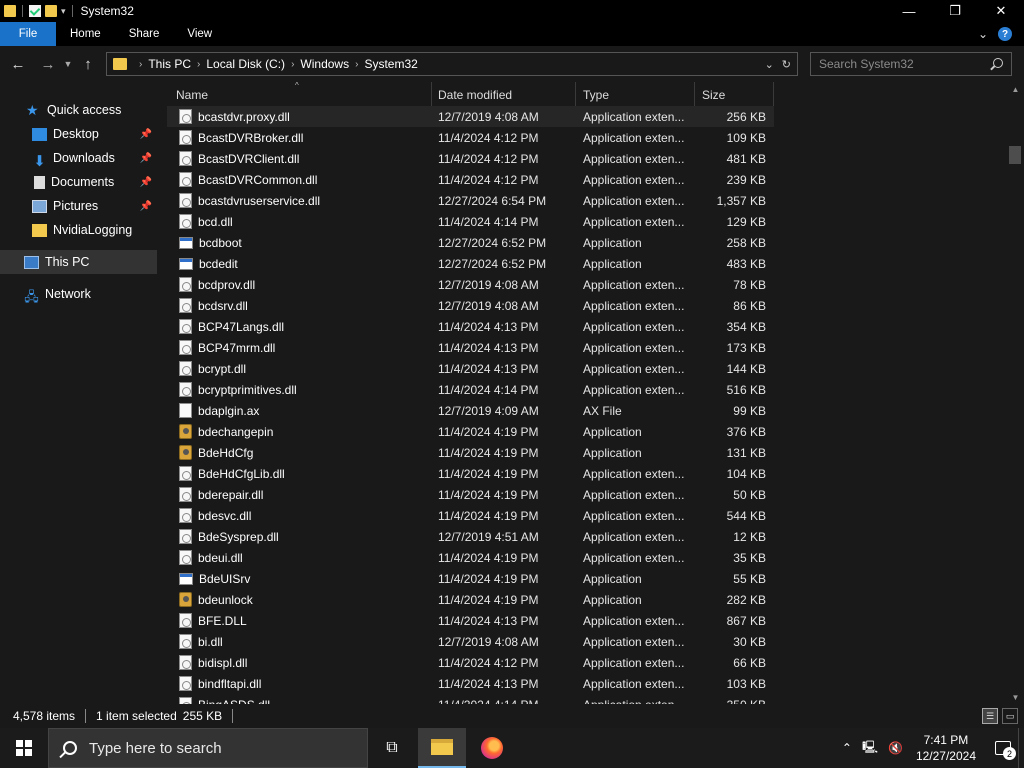  Describe the element at coordinates (299, 368) in the screenshot. I see `file-name-cell: bcrypt.dll` at that location.